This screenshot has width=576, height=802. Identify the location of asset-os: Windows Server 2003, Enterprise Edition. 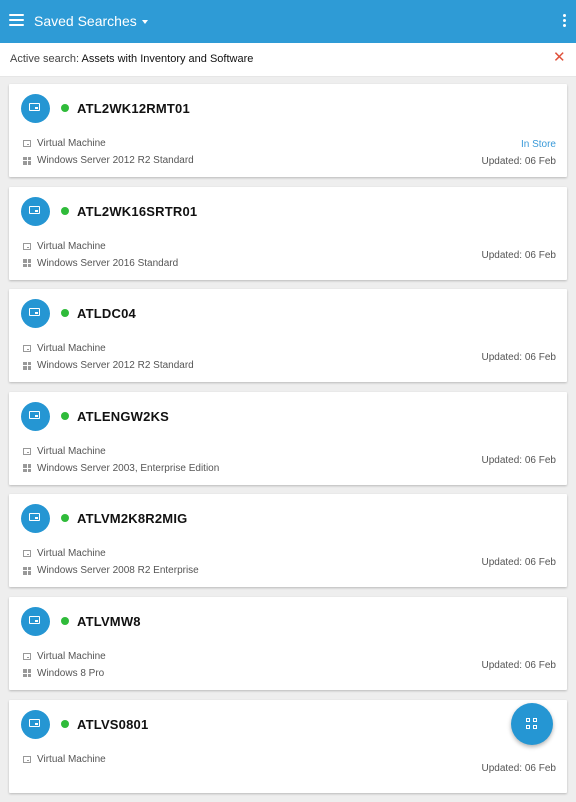
(128, 468).